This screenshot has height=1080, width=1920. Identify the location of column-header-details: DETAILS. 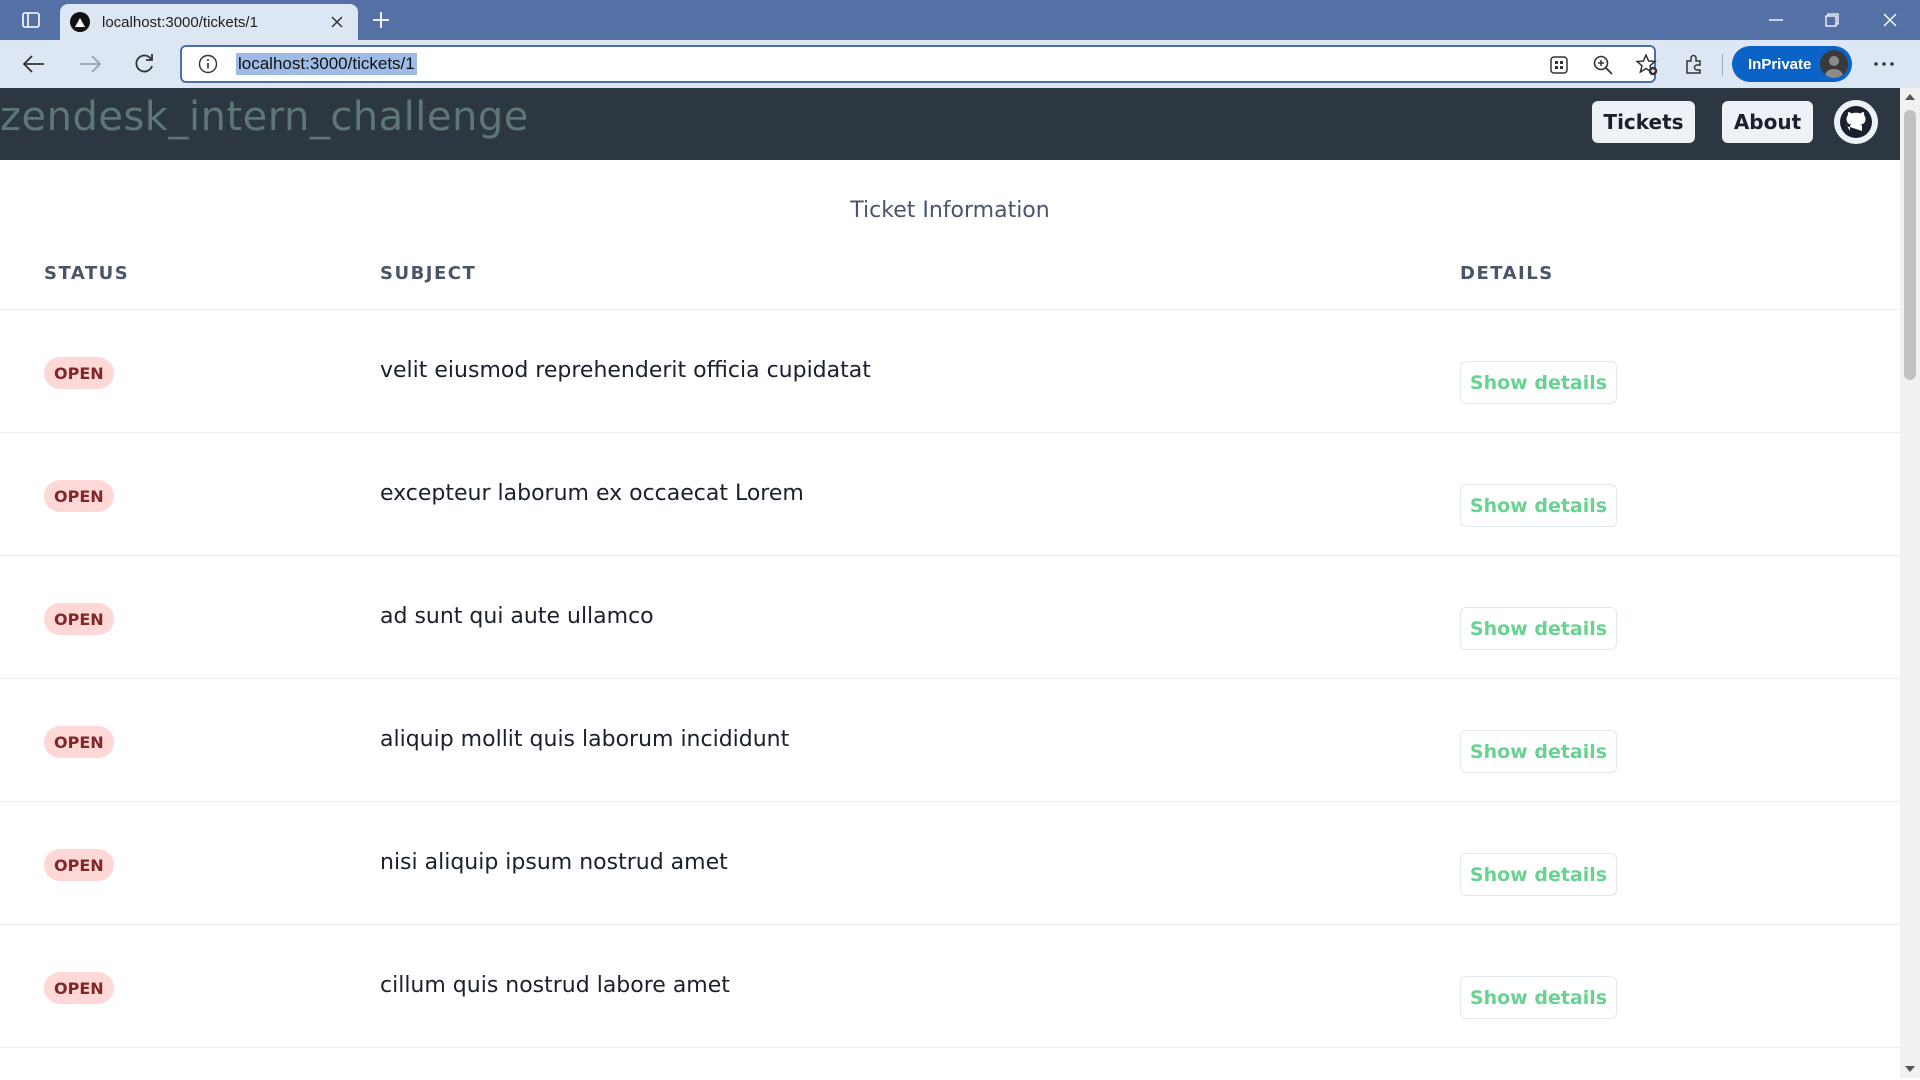
(1507, 273).